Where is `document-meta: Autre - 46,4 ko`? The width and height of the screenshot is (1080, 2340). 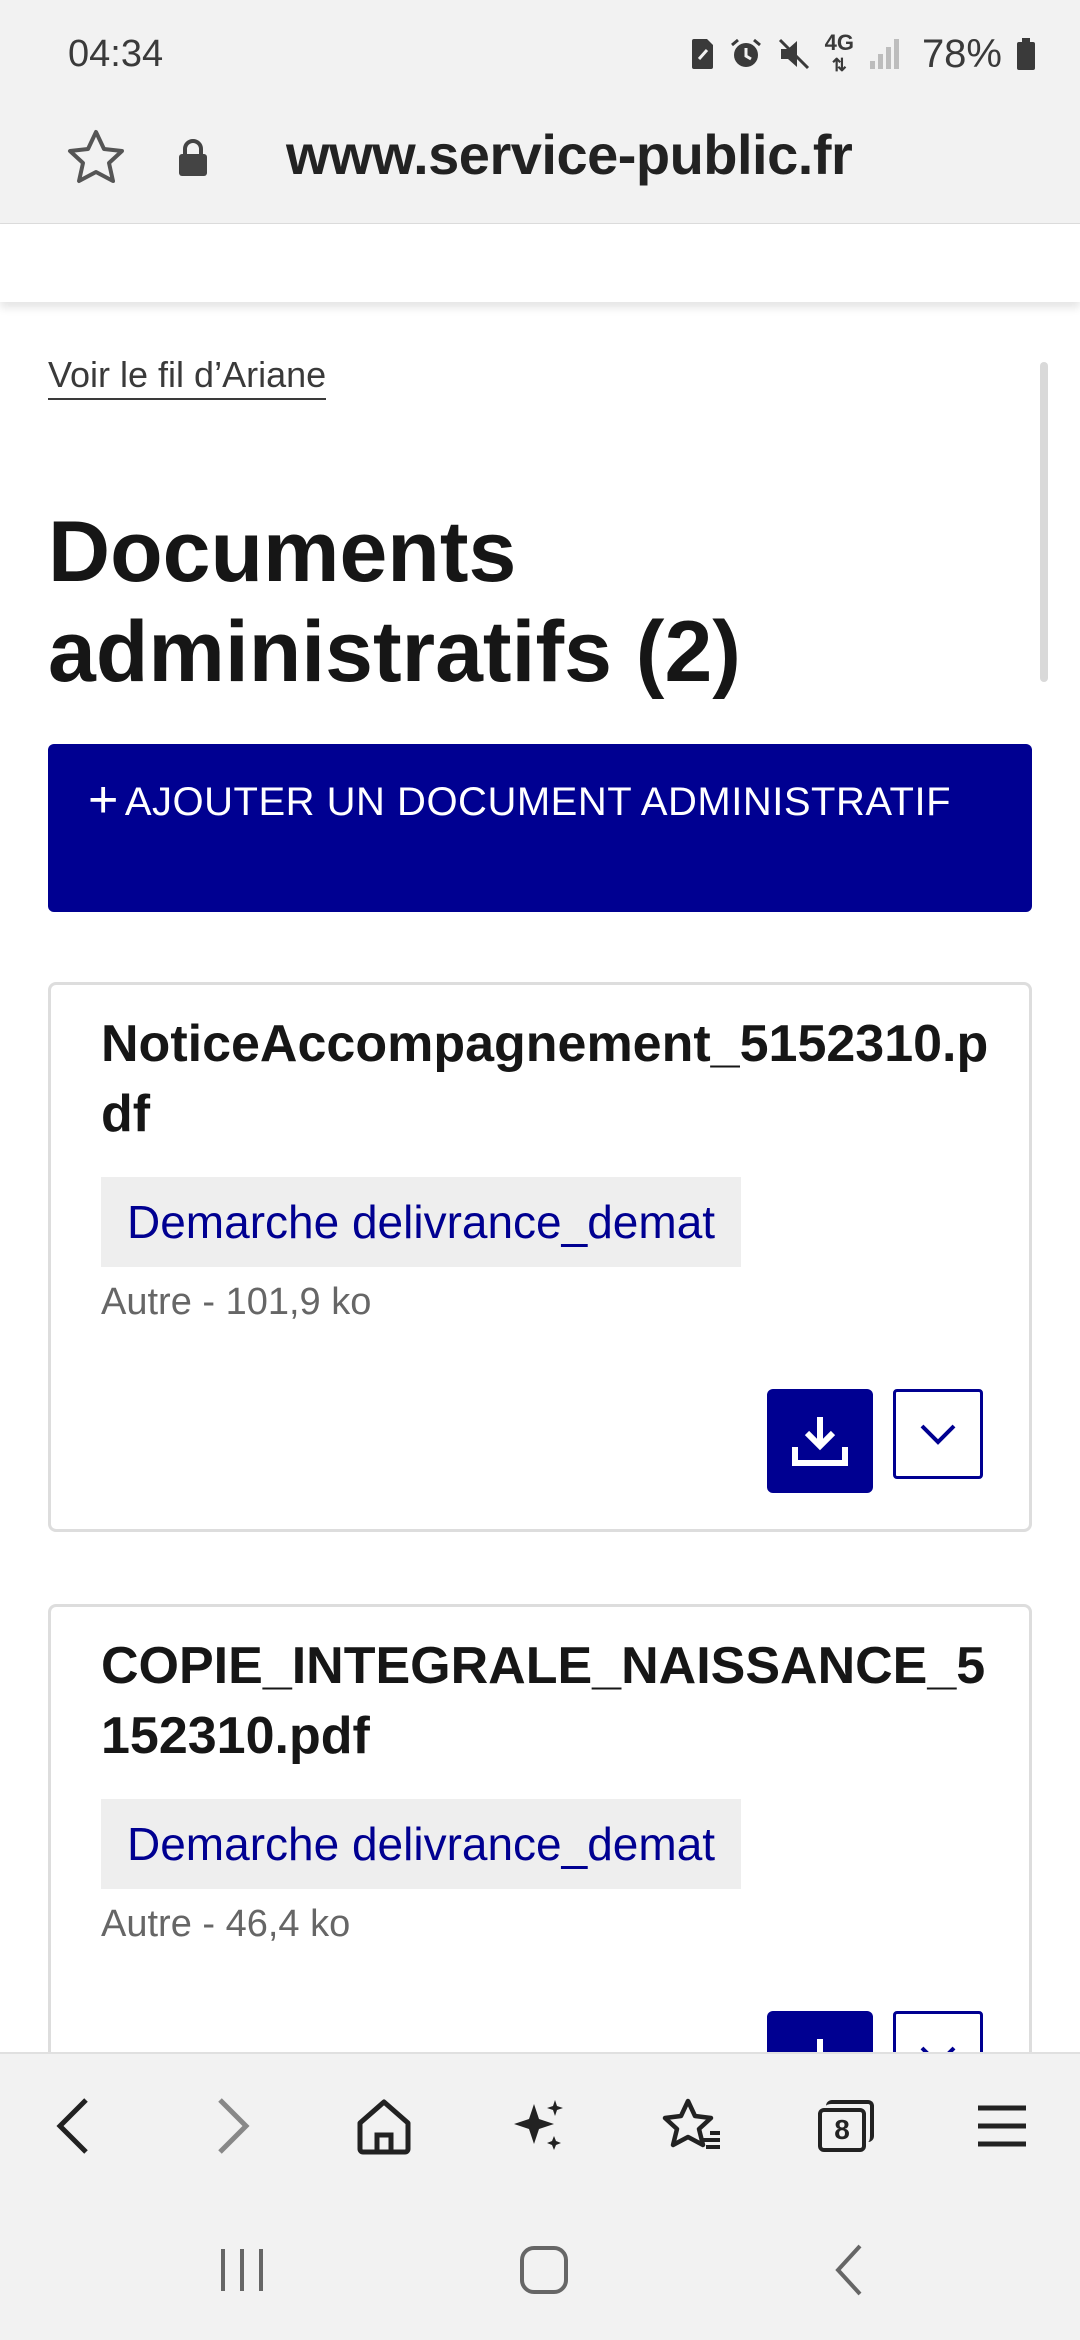 document-meta: Autre - 46,4 ko is located at coordinates (226, 1924).